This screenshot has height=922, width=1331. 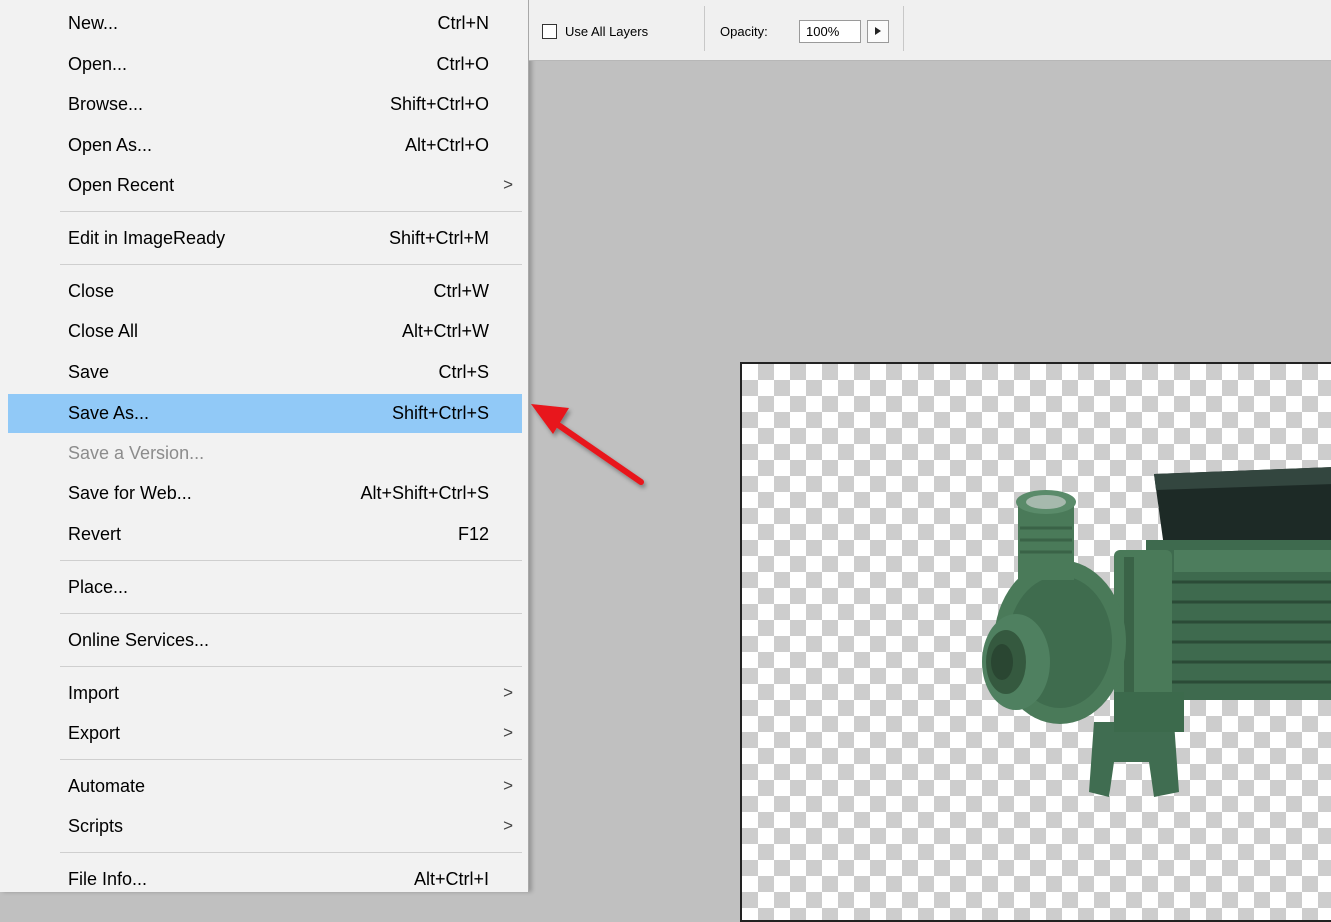 I want to click on menu-item-shortcut: F12, so click(x=473, y=534).